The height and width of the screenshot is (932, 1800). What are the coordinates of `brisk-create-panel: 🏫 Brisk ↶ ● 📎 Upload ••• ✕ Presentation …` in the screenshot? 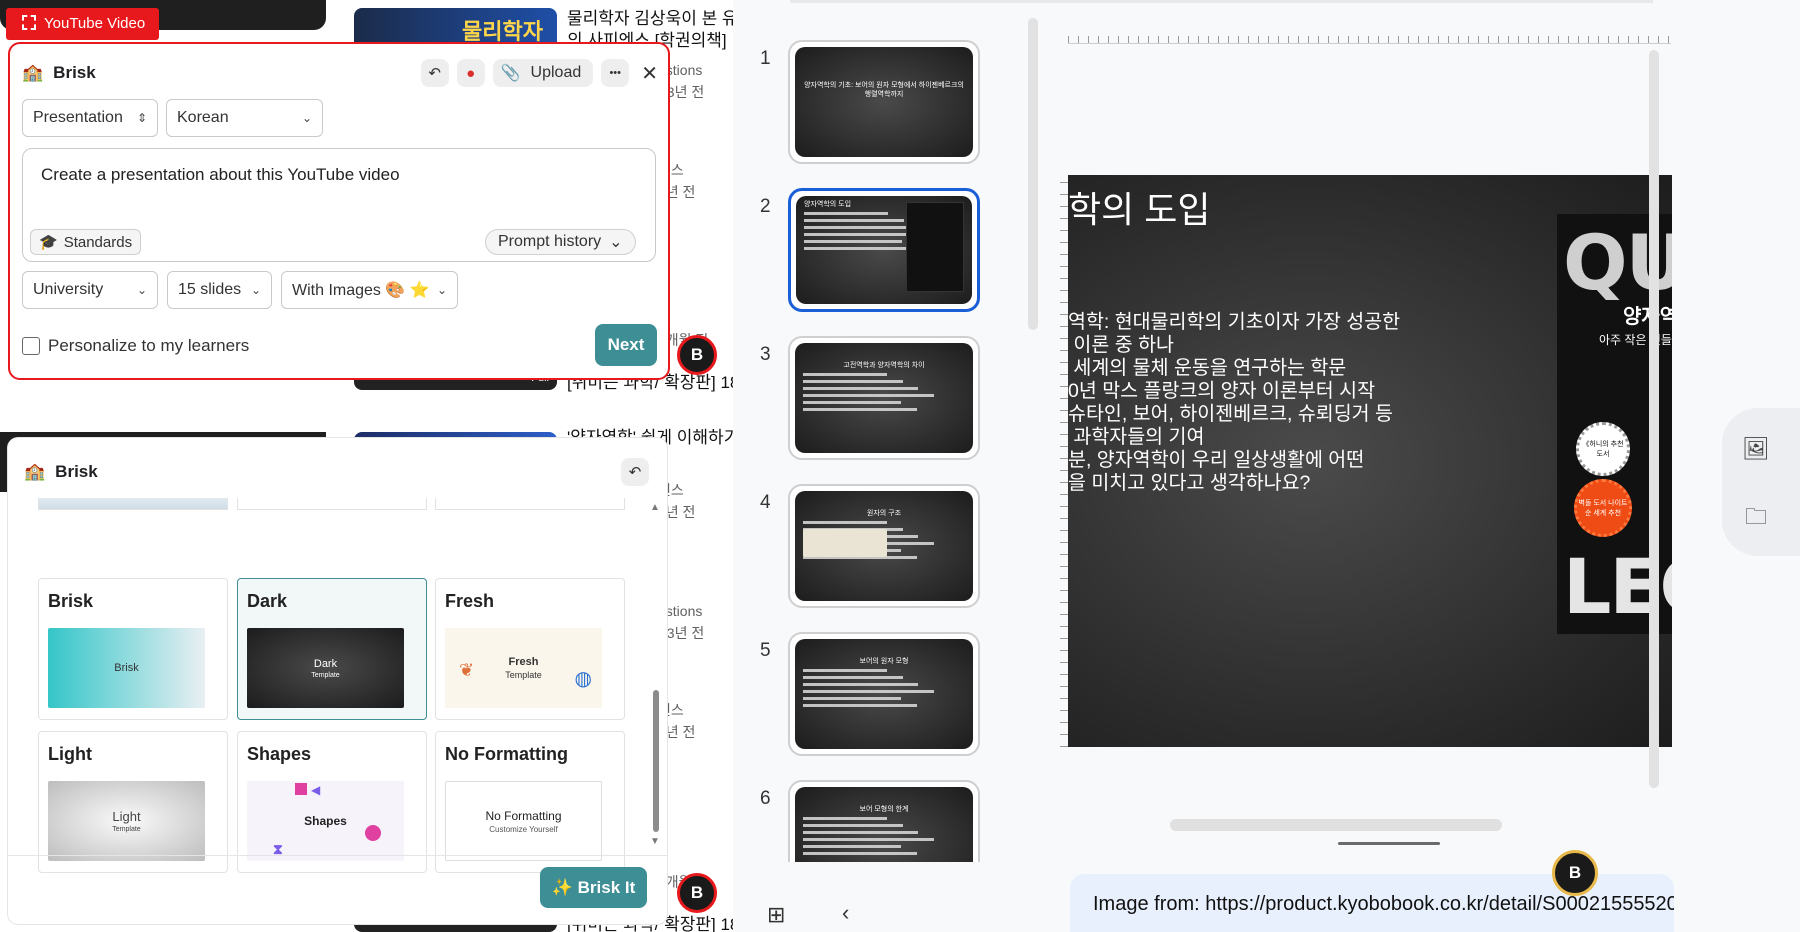 It's located at (339, 211).